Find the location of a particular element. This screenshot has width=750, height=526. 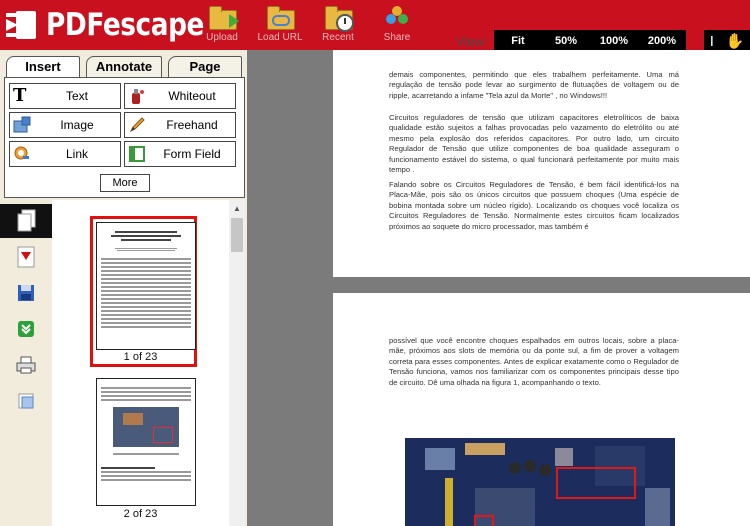

thumbnail-label-2: 2 of 23 is located at coordinates (140, 514).